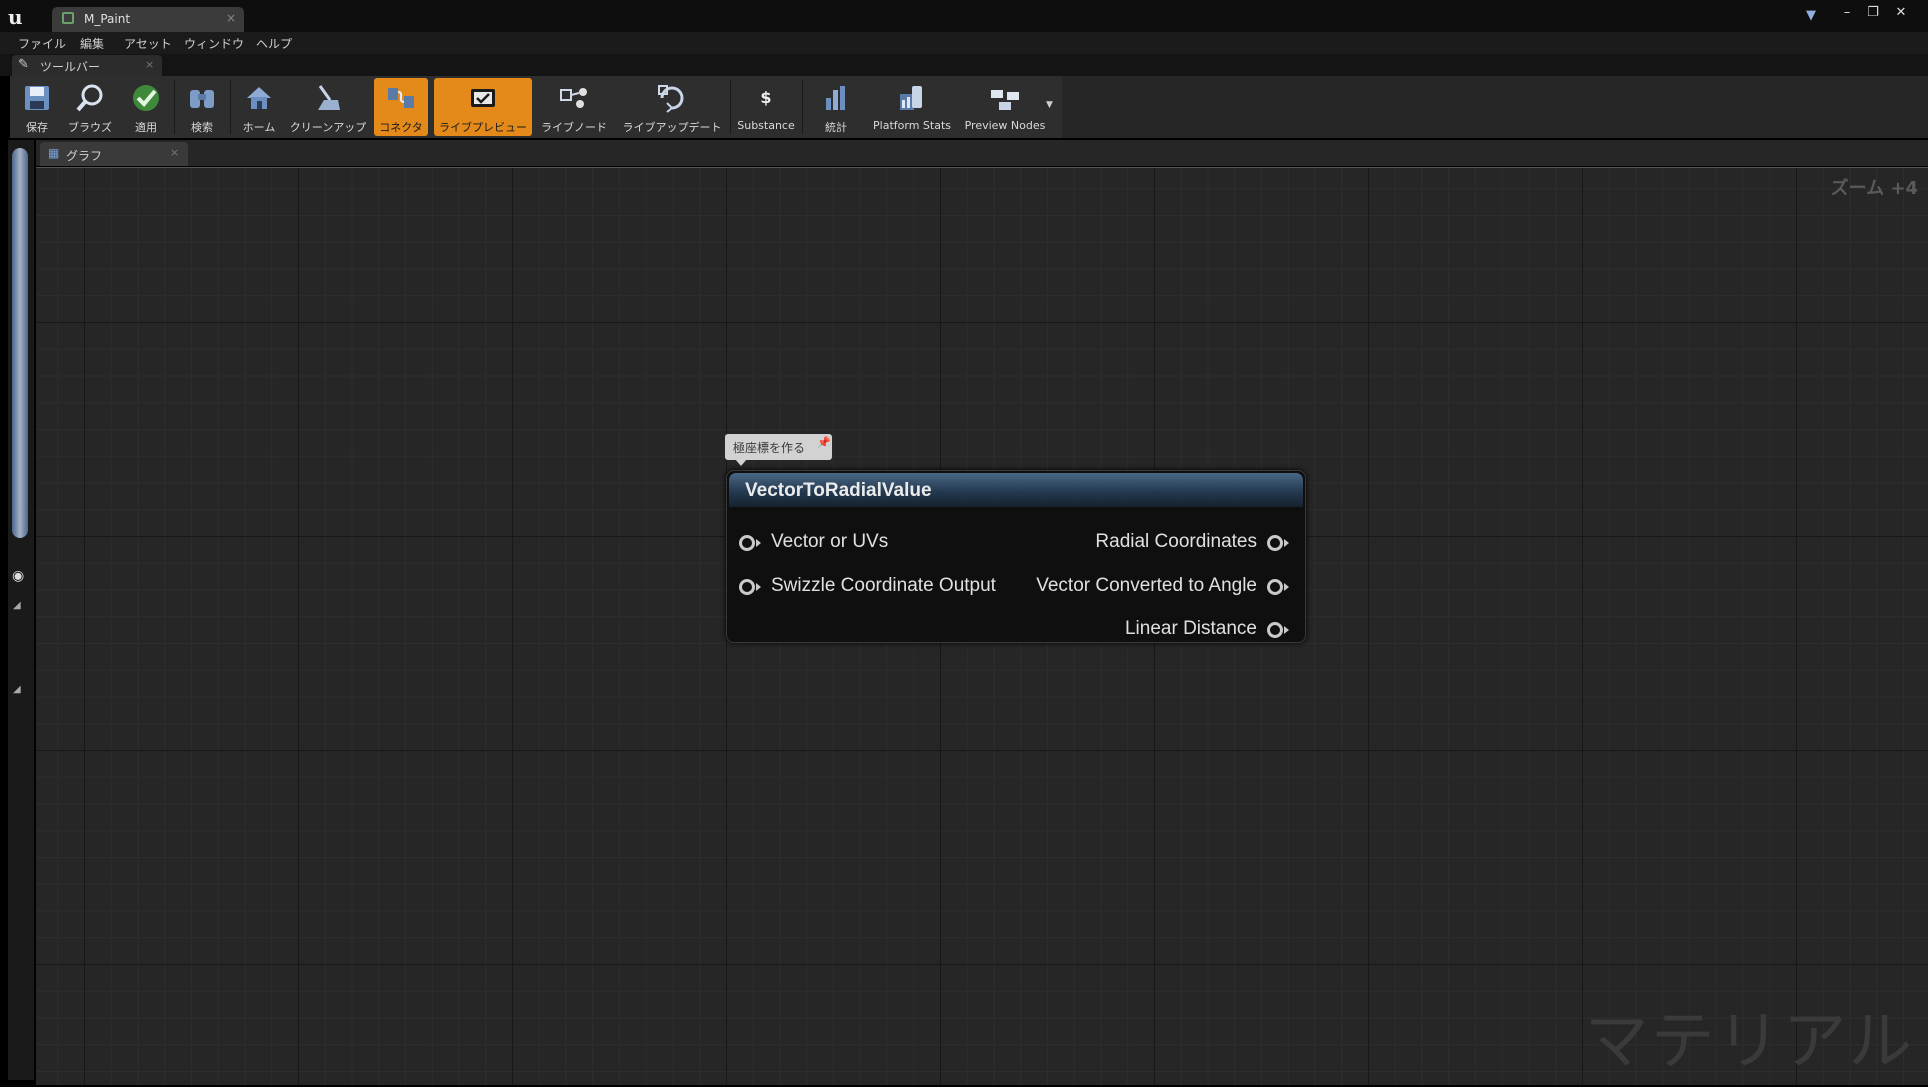 The height and width of the screenshot is (1087, 1928). Describe the element at coordinates (1278, 543) in the screenshot. I see `output-pin-radial-coordinates` at that location.